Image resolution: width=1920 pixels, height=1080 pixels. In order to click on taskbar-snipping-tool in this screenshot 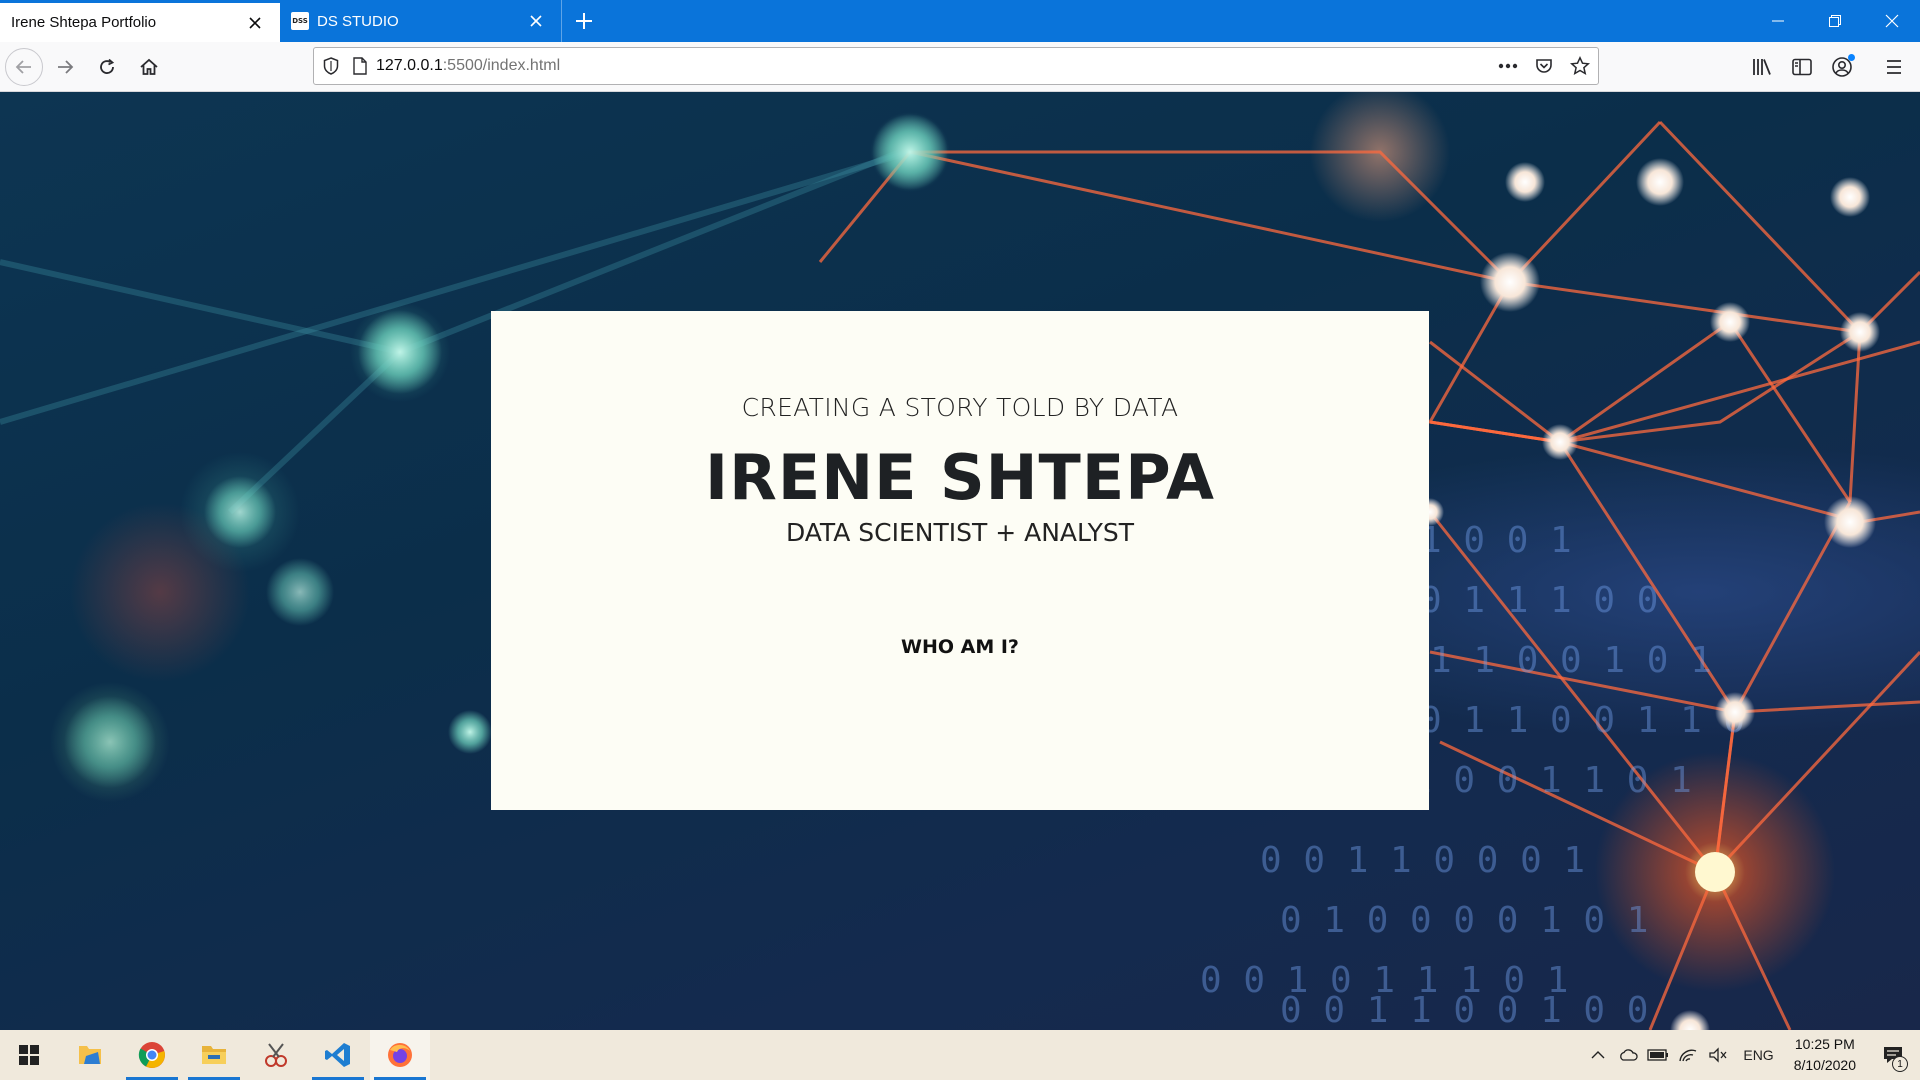, I will do `click(276, 1055)`.